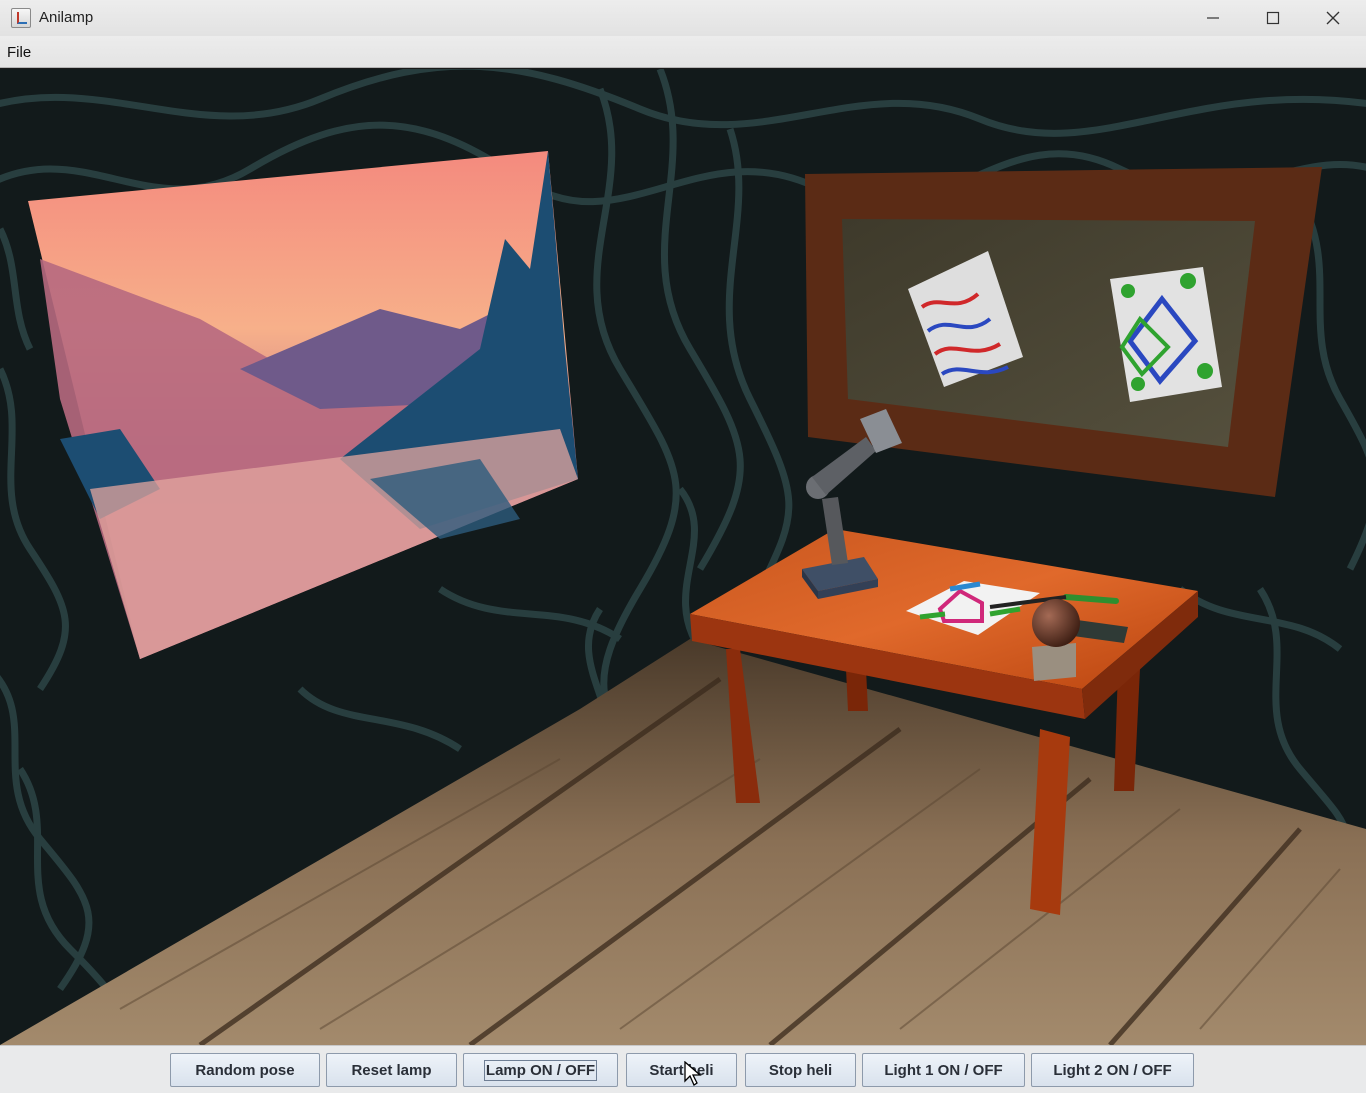  I want to click on start-heli-button: Start heli, so click(681, 1070).